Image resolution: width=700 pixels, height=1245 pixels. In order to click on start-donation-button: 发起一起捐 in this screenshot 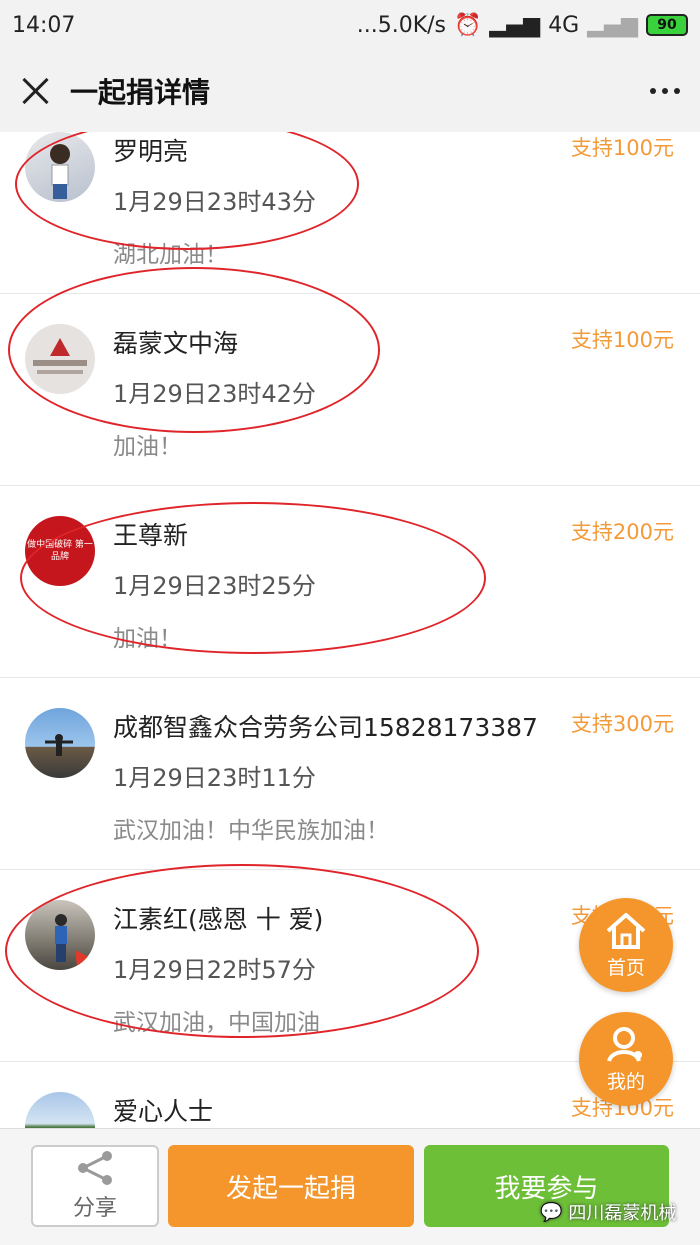, I will do `click(291, 1186)`.